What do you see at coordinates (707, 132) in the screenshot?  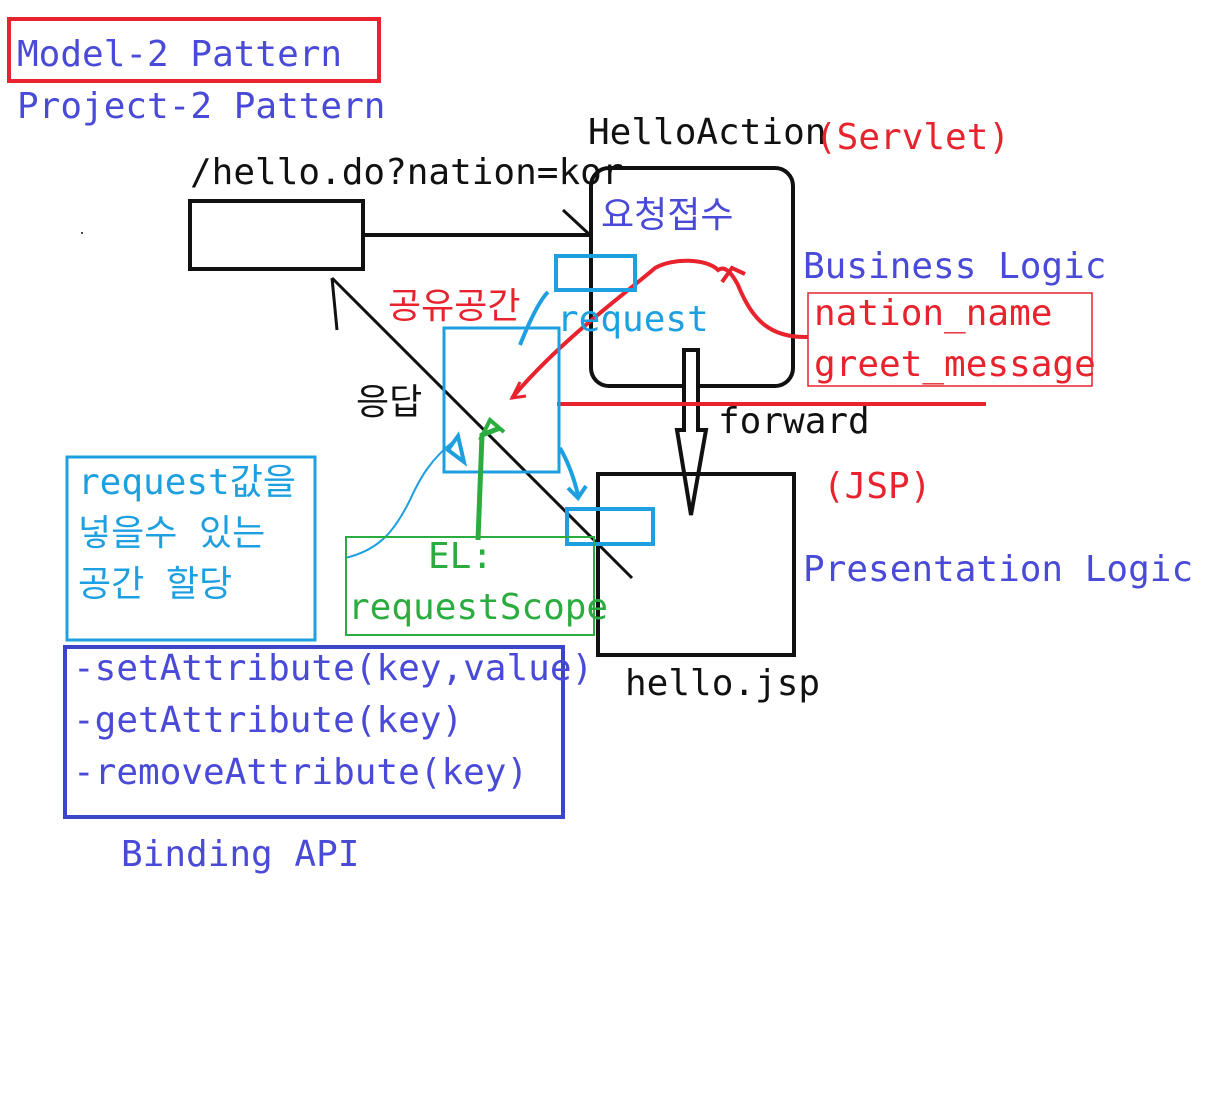 I see `servlet-name: HelloAction` at bounding box center [707, 132].